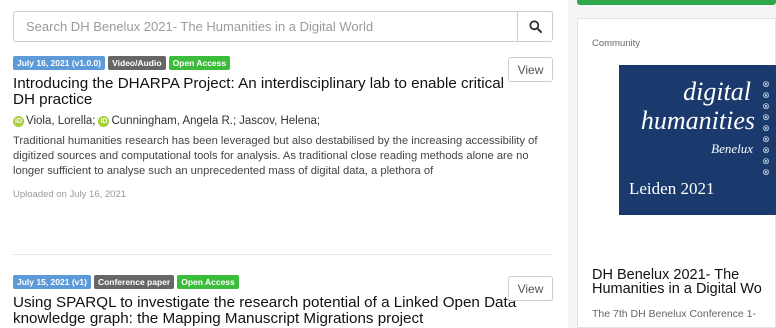 The image size is (776, 328). What do you see at coordinates (674, 314) in the screenshot?
I see `community-description: The 7th DH Benelux Conference 1-` at bounding box center [674, 314].